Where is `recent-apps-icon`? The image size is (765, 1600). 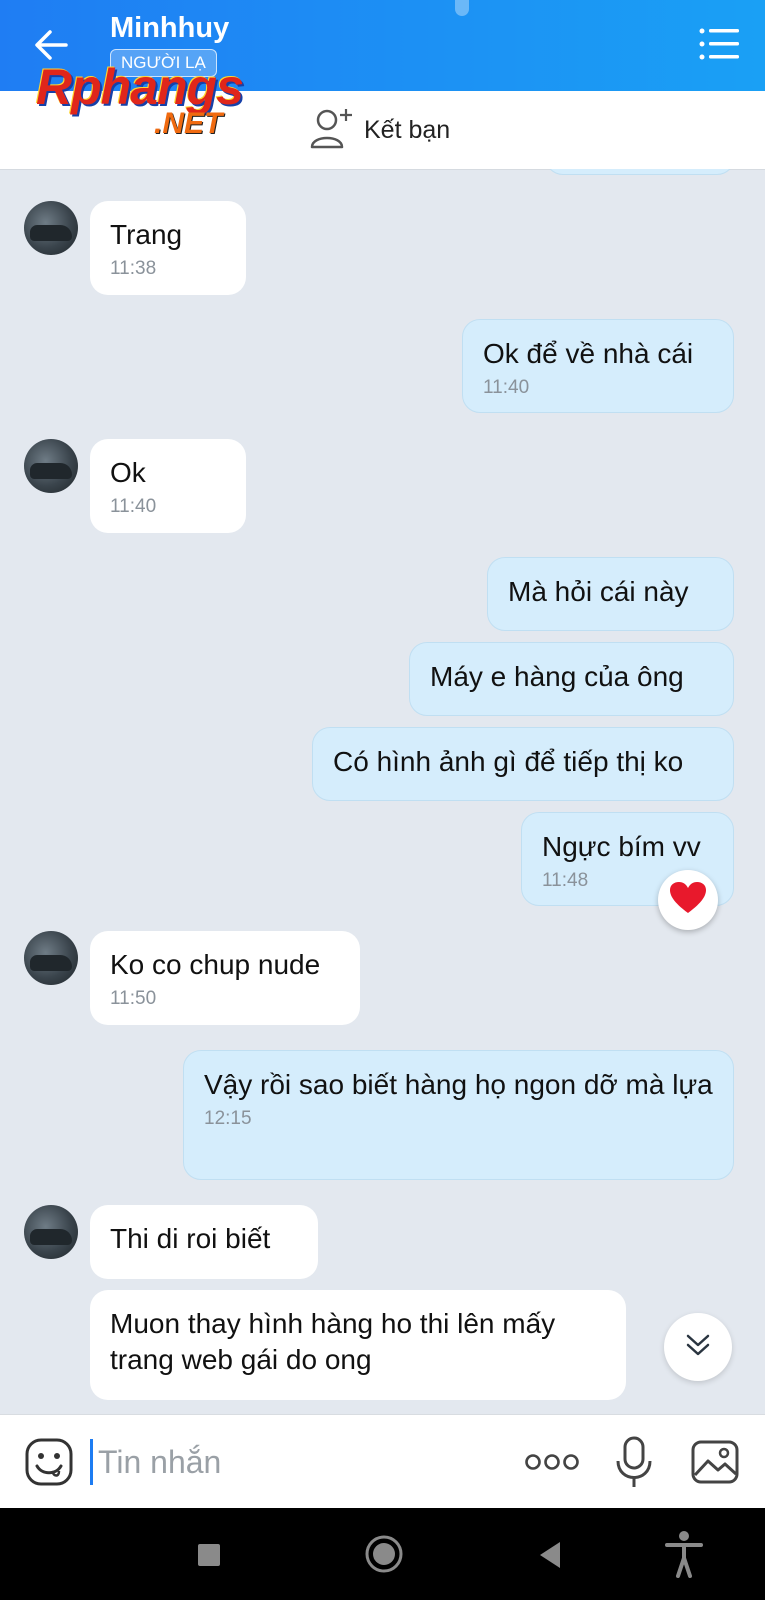 recent-apps-icon is located at coordinates (209, 1555).